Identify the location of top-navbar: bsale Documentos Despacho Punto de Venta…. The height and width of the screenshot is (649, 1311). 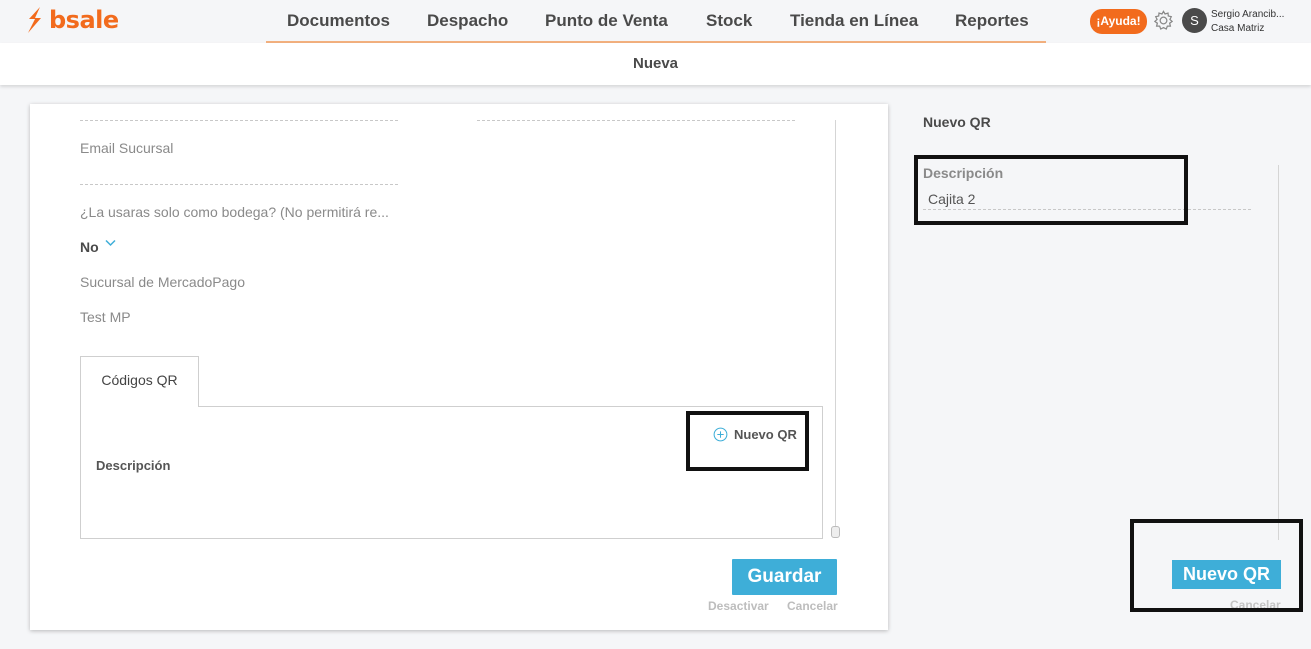
(655, 21).